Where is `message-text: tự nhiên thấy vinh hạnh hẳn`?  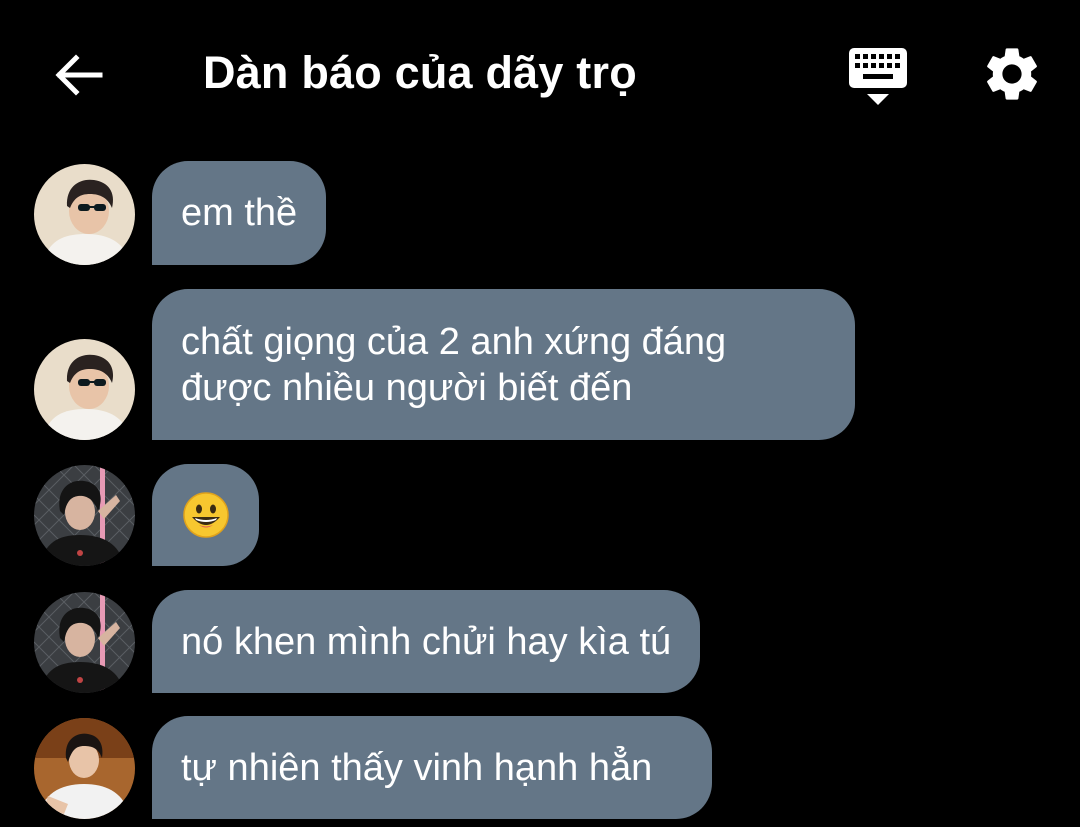 message-text: tự nhiên thấy vinh hạnh hẳn is located at coordinates (417, 767).